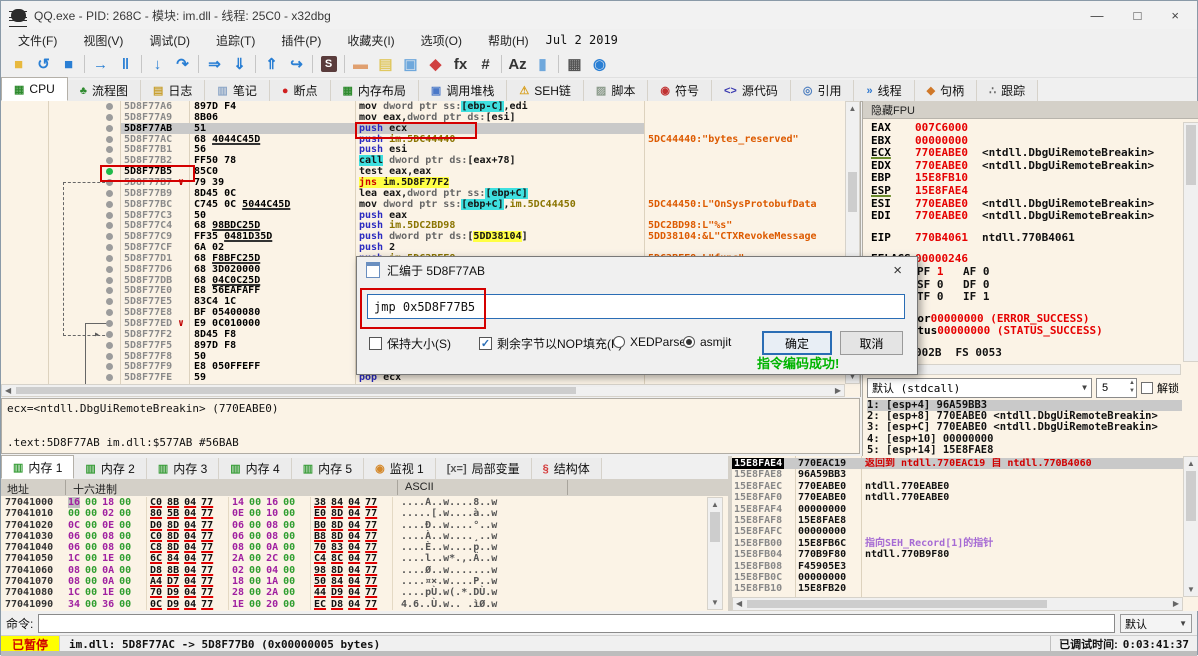  Describe the element at coordinates (328, 468) in the screenshot. I see `tab-dump-5: ▥ 内存 5` at that location.